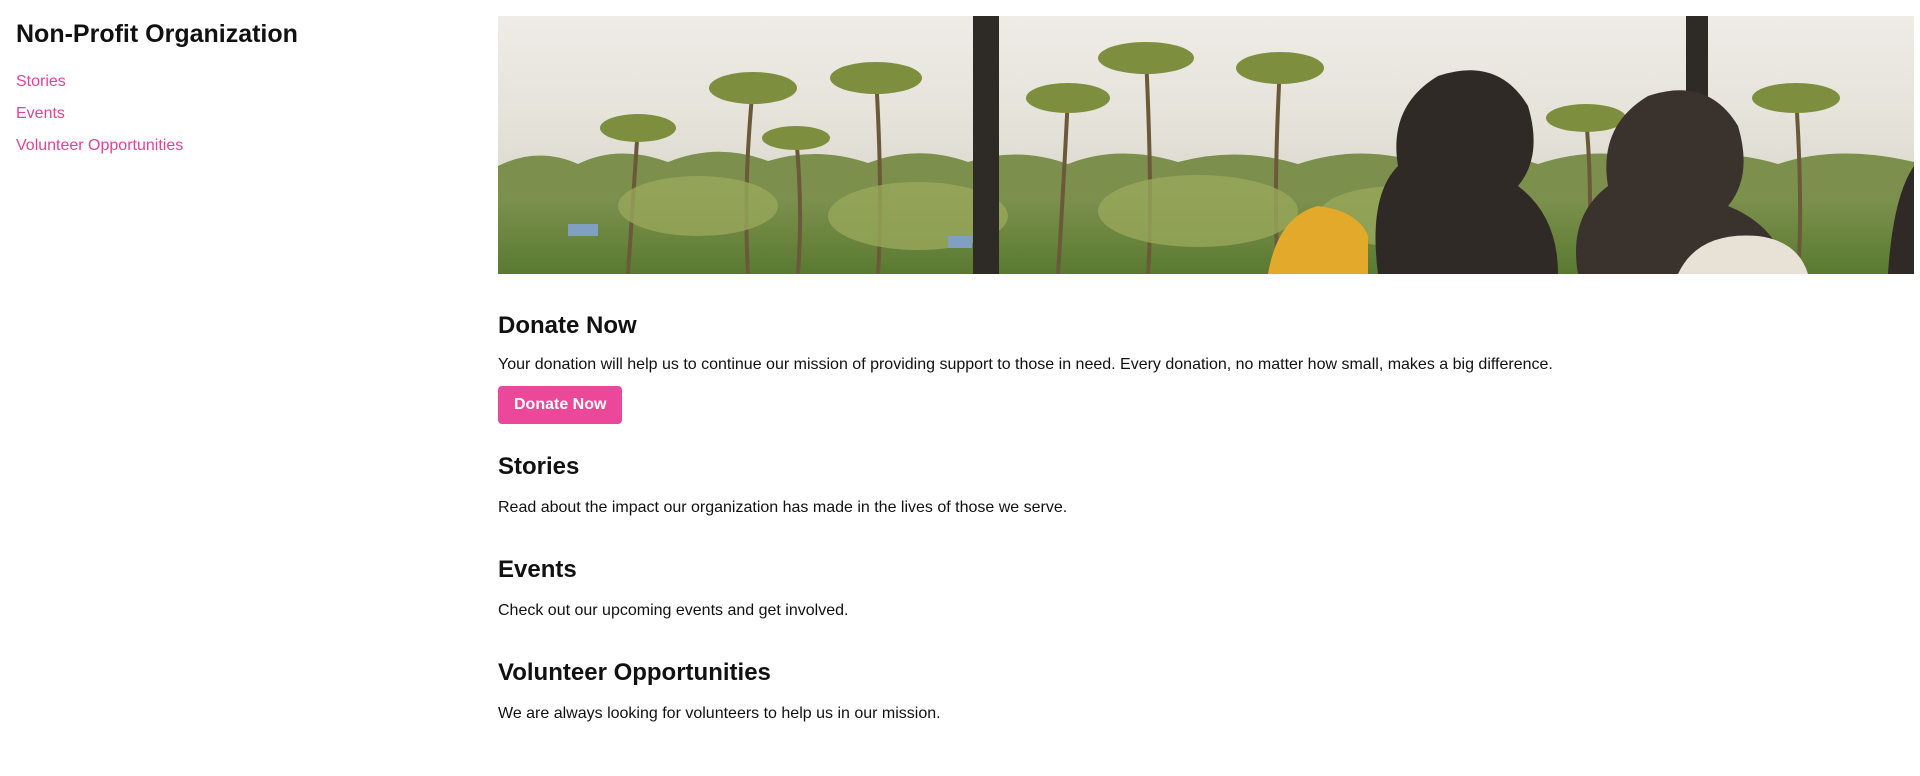 The width and height of the screenshot is (1920, 776). I want to click on events-heading: Events, so click(537, 569).